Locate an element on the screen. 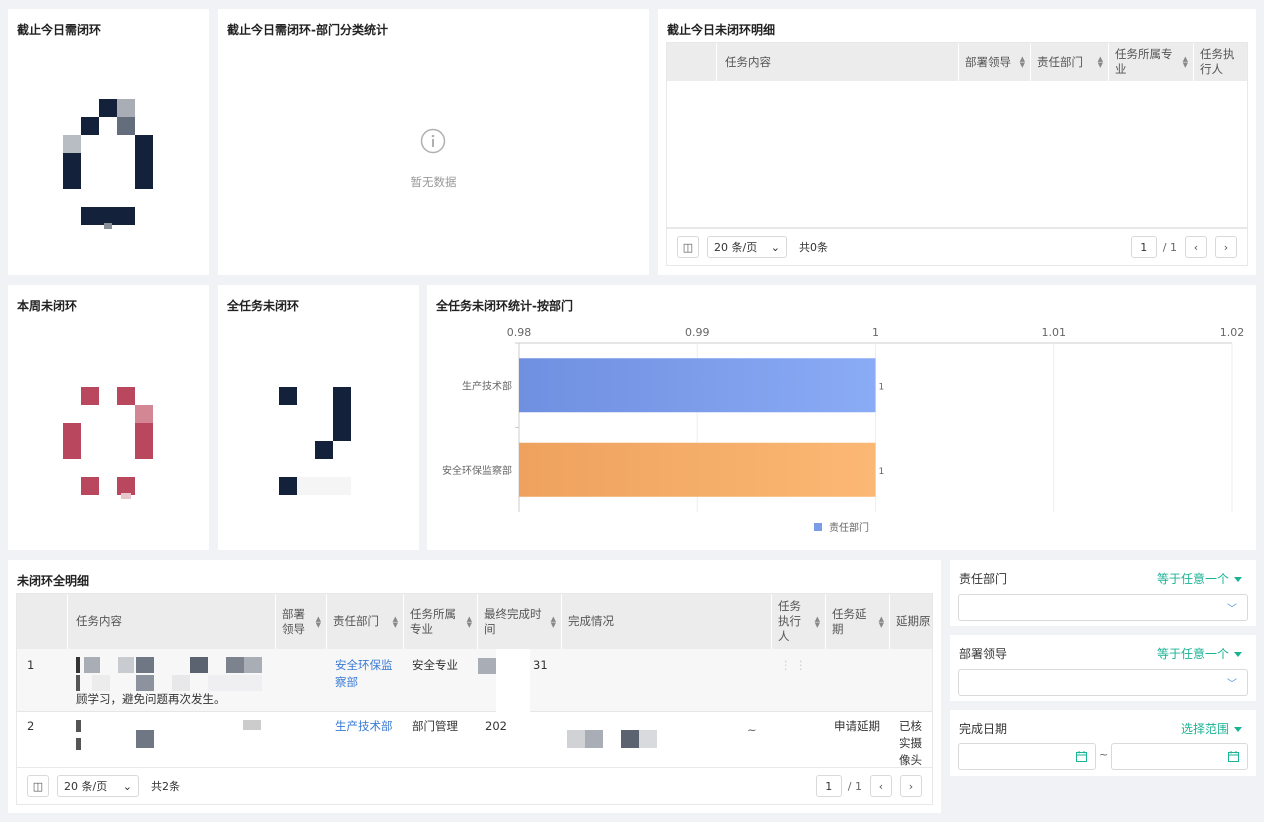  filter-date: 完成日期 选择范围 ~ is located at coordinates (1103, 743).